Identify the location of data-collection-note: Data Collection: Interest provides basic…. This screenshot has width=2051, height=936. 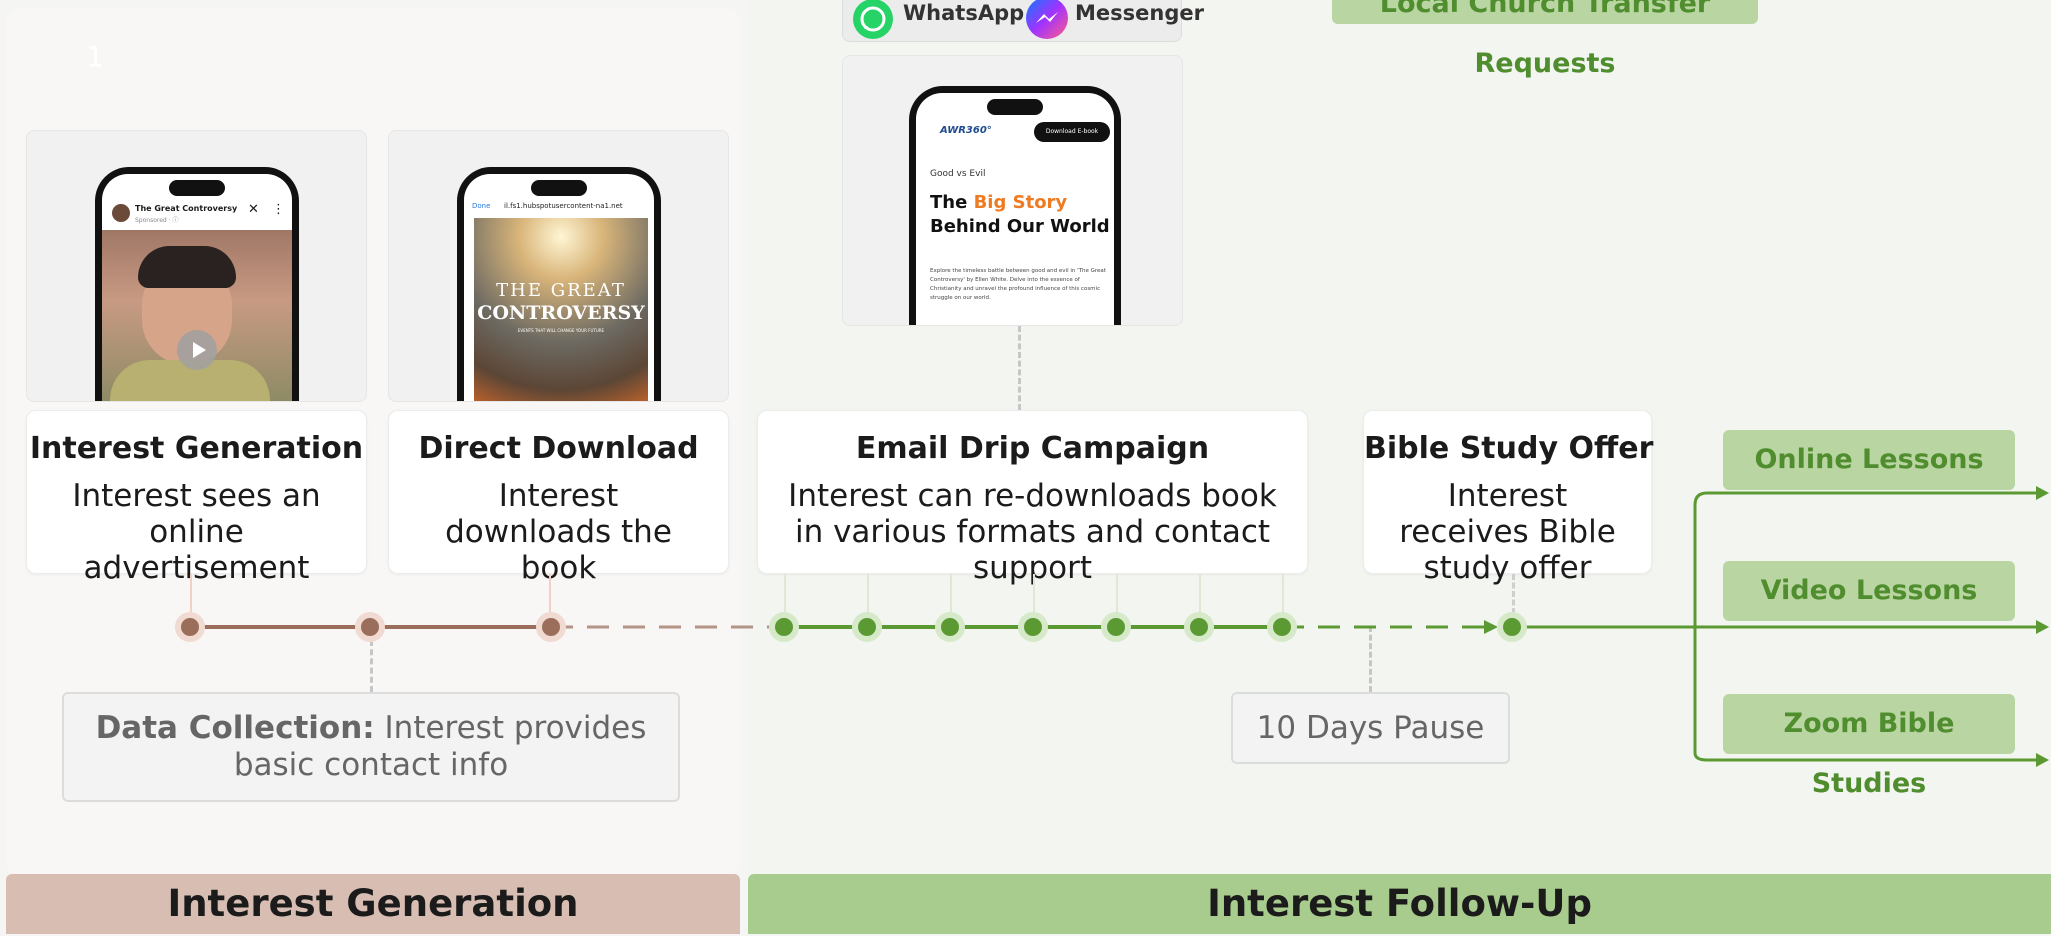
(371, 747).